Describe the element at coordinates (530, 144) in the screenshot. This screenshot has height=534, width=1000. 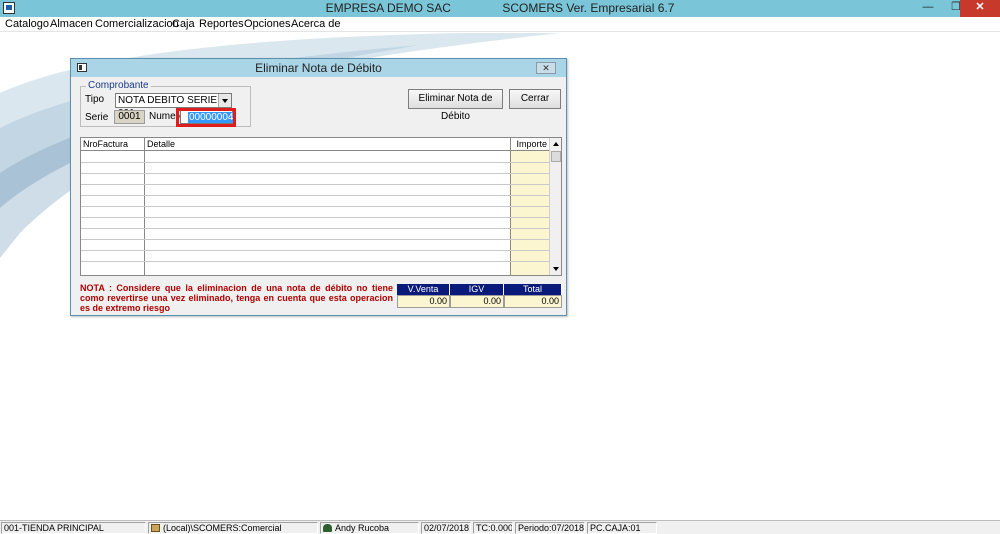
I see `col-importe: Importe` at that location.